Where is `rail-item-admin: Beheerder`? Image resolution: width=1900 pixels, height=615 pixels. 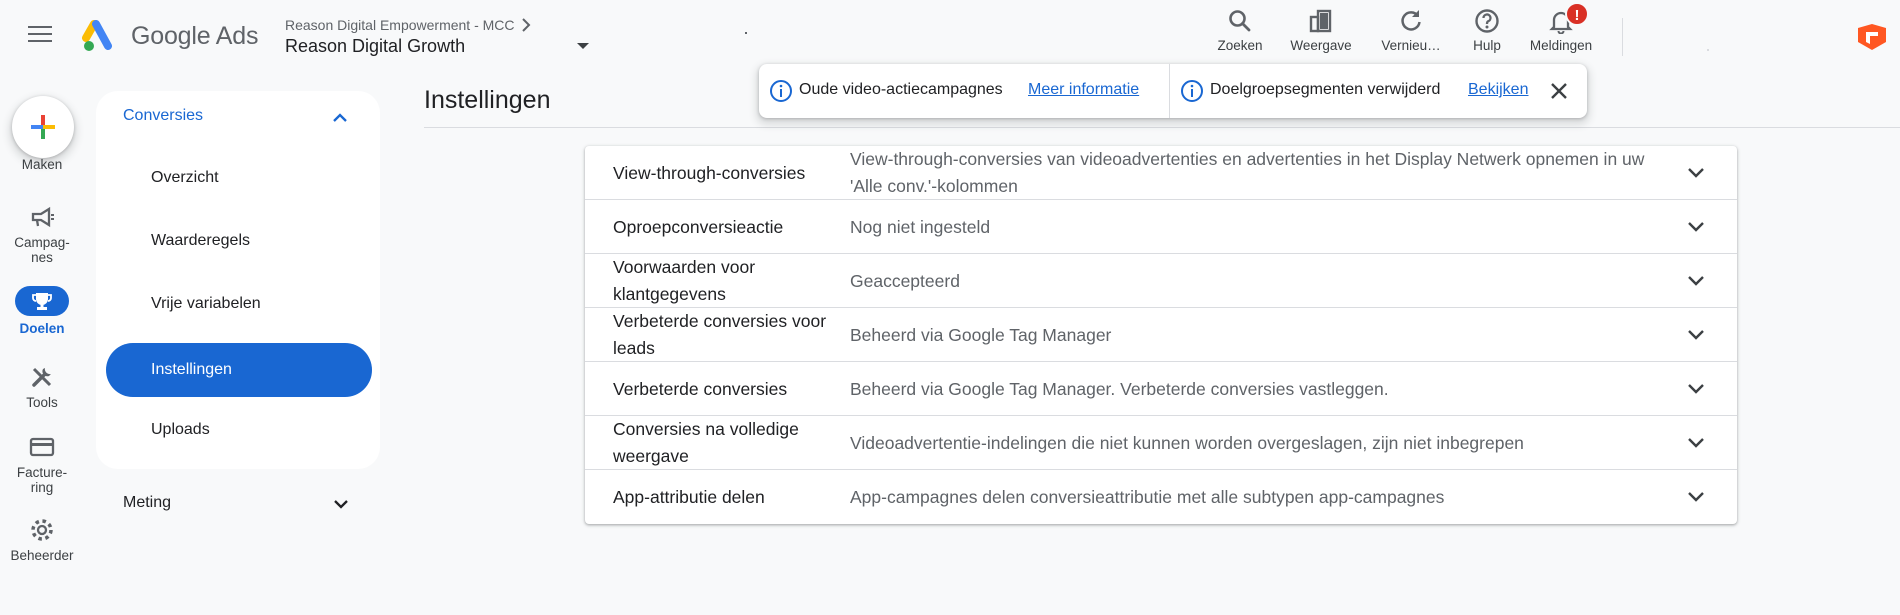
rail-item-admin: Beheerder is located at coordinates (42, 540).